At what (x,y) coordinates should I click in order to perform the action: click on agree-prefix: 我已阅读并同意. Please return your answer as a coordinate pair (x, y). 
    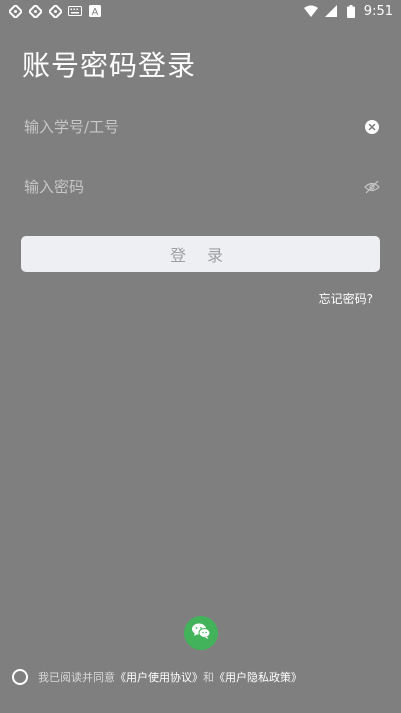
    Looking at the image, I should click on (76, 677).